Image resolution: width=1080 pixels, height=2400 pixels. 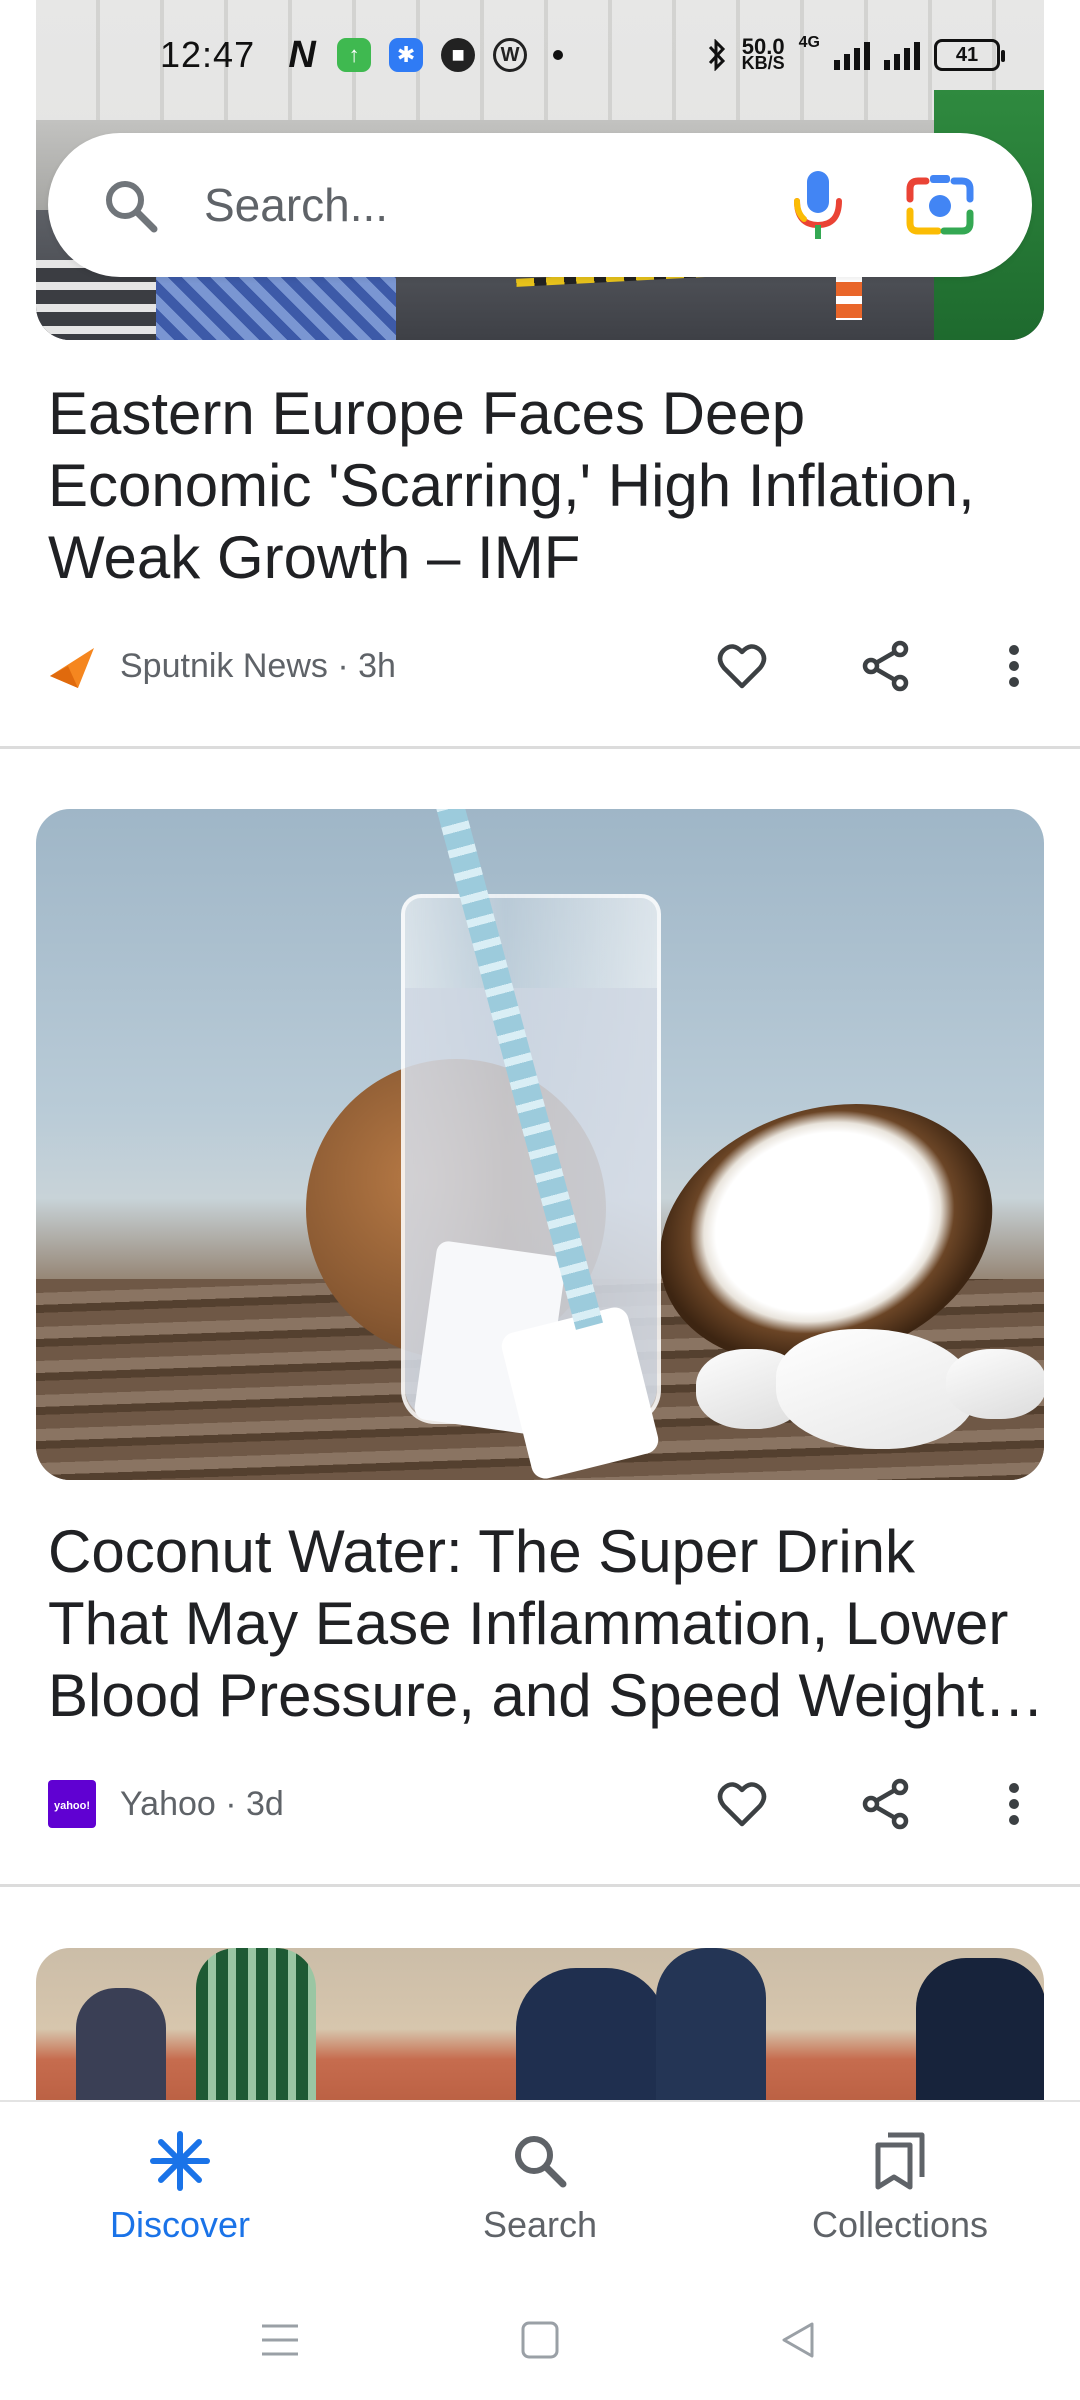 I want to click on collections-icon, so click(x=900, y=2161).